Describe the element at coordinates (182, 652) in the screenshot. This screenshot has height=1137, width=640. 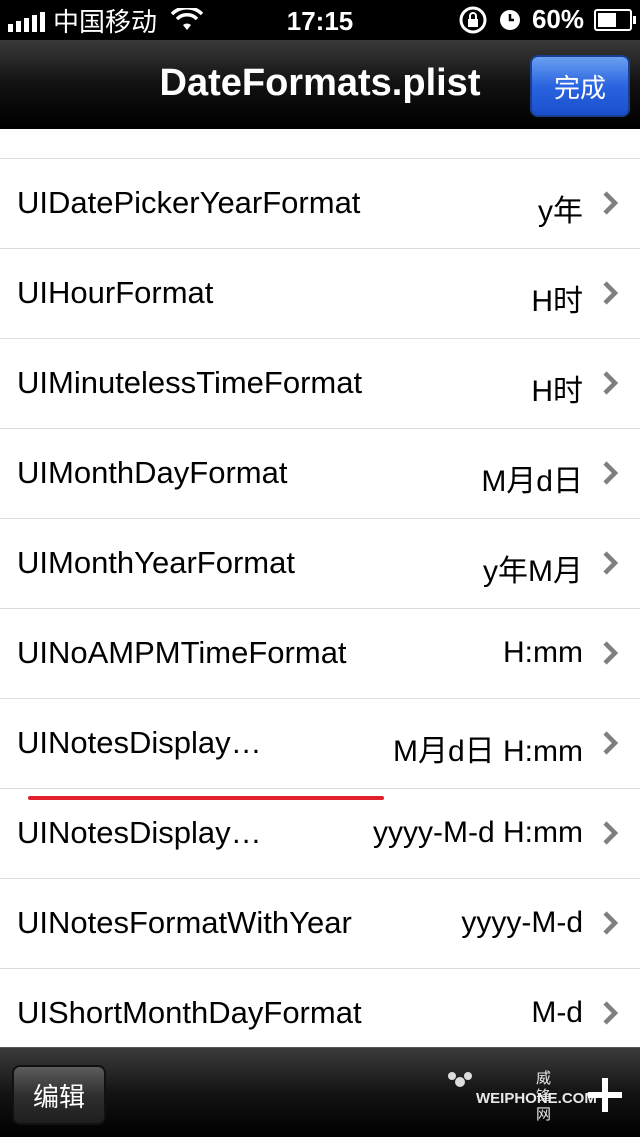
I see `row-key: UINoAMPMTimeFormat` at that location.